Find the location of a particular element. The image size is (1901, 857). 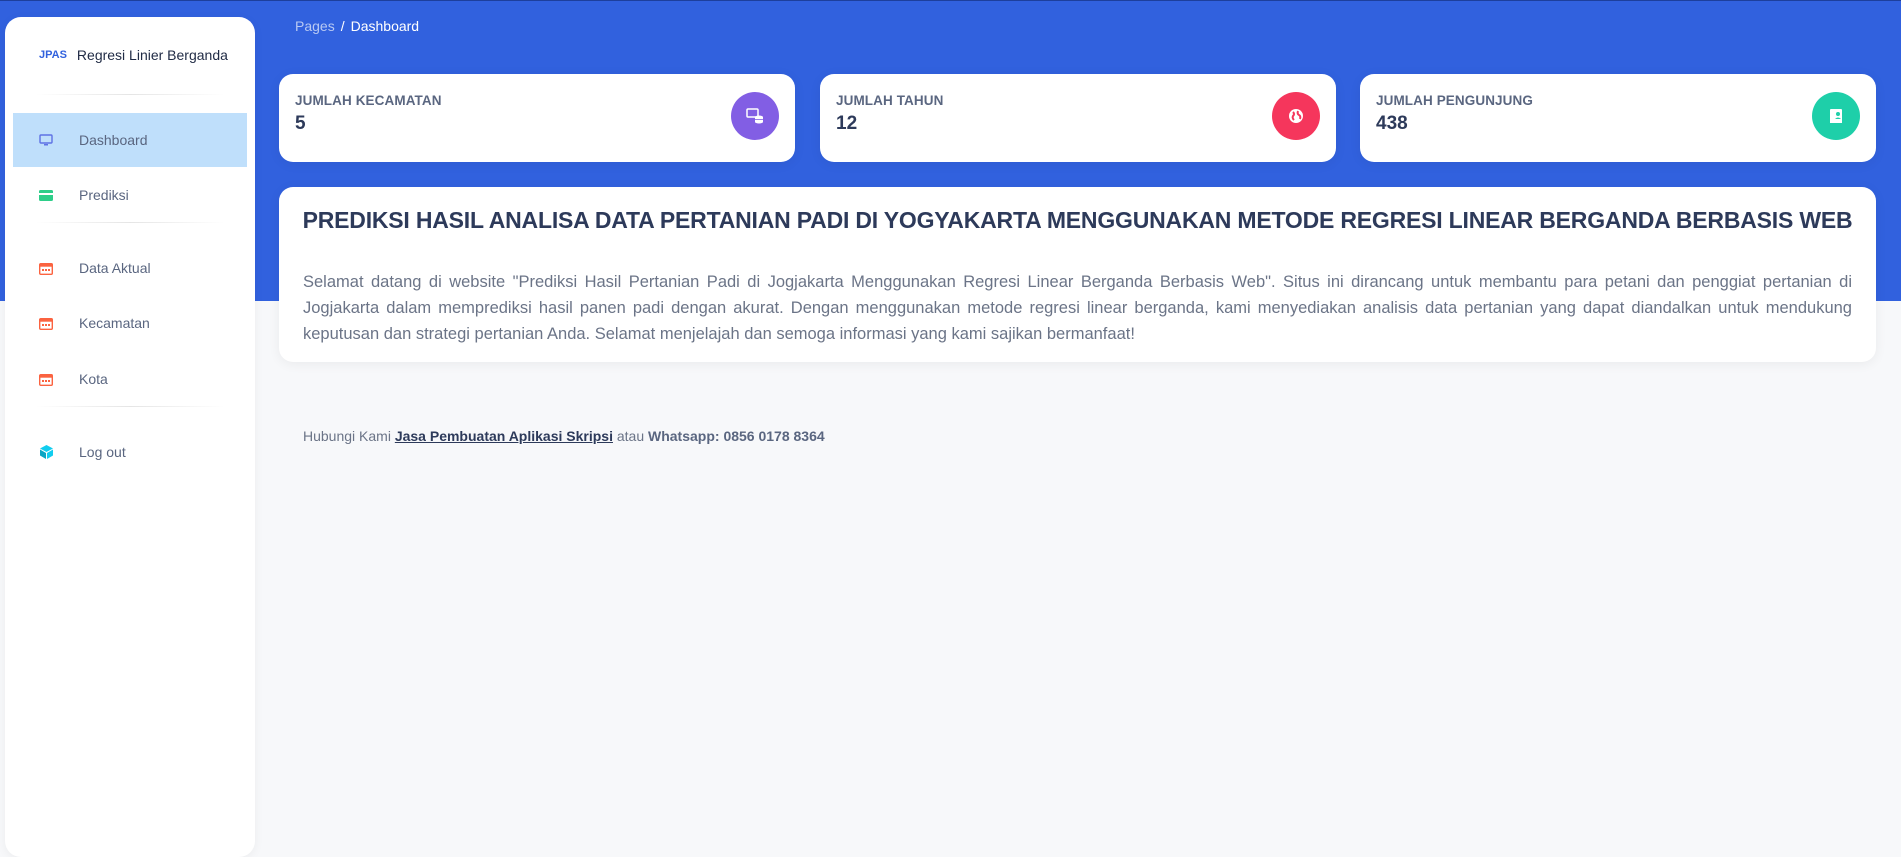

app-name: Regresi Linier Berganda is located at coordinates (152, 55).